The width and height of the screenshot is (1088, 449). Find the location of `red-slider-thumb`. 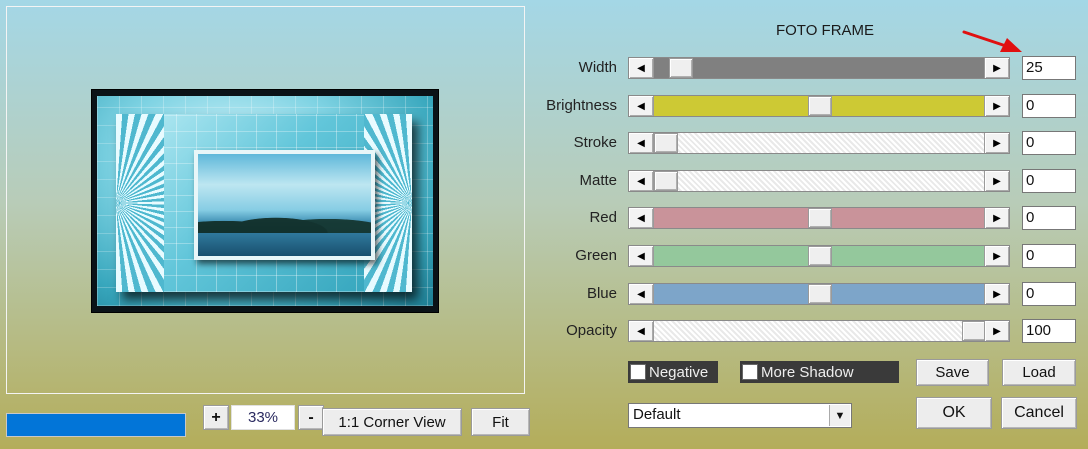

red-slider-thumb is located at coordinates (820, 218).